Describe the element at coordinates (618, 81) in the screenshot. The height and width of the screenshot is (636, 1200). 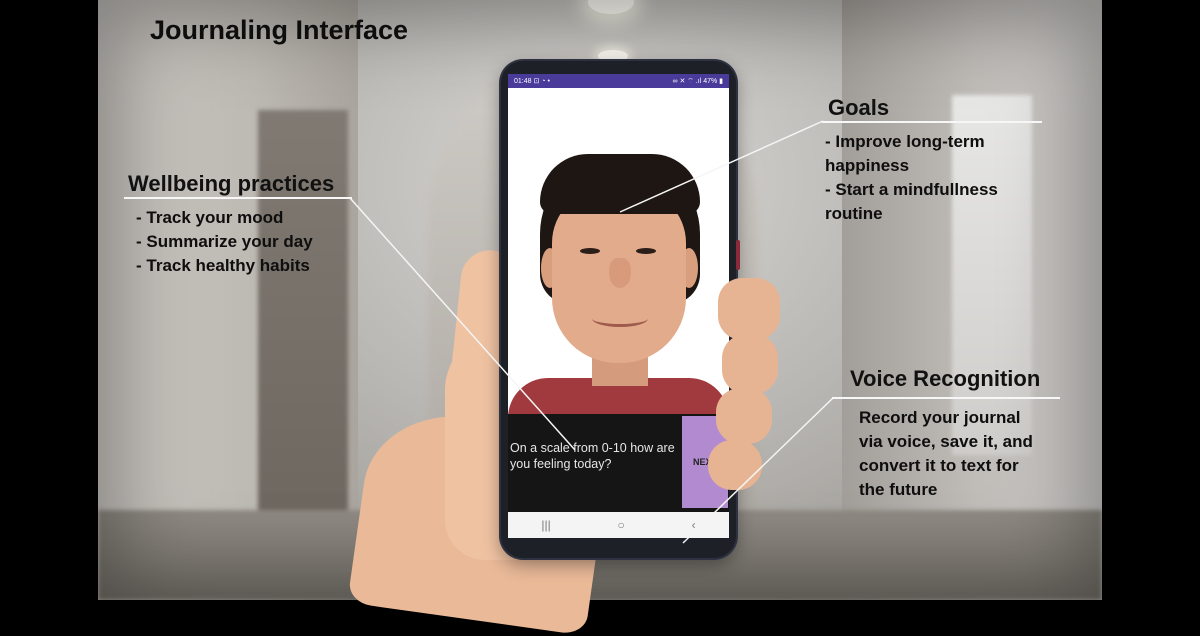
I see `status-bar: 01:48 ⊡ ◔ • ∞ ✕ ⌔ .ıl 47% ▮` at that location.